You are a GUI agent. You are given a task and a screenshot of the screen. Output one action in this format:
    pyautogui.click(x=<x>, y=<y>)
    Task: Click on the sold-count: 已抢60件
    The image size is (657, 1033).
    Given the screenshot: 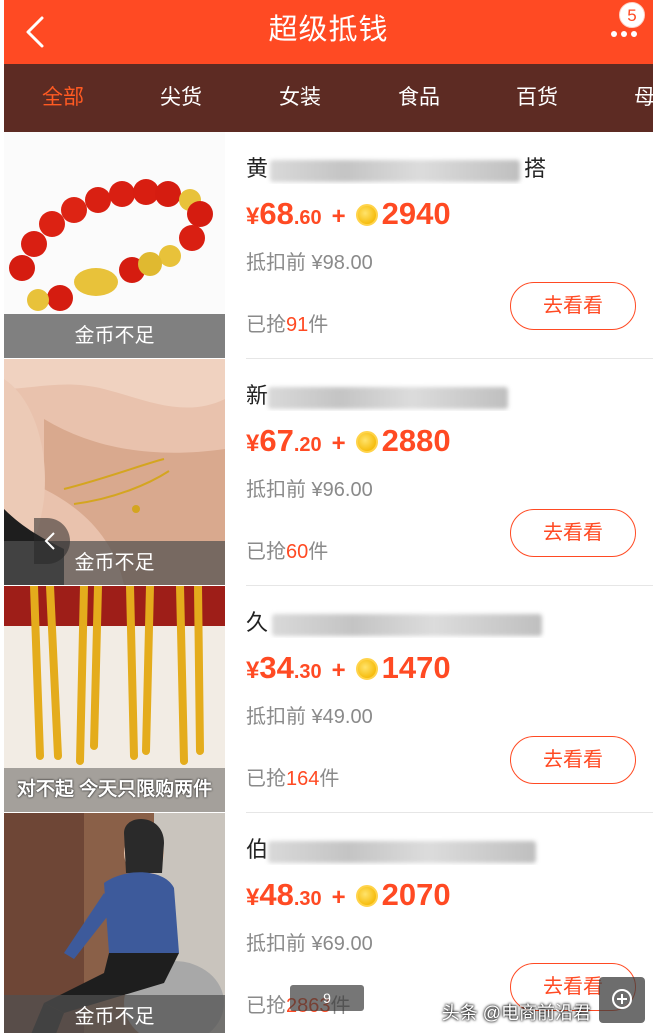 What is the action you would take?
    pyautogui.click(x=287, y=549)
    